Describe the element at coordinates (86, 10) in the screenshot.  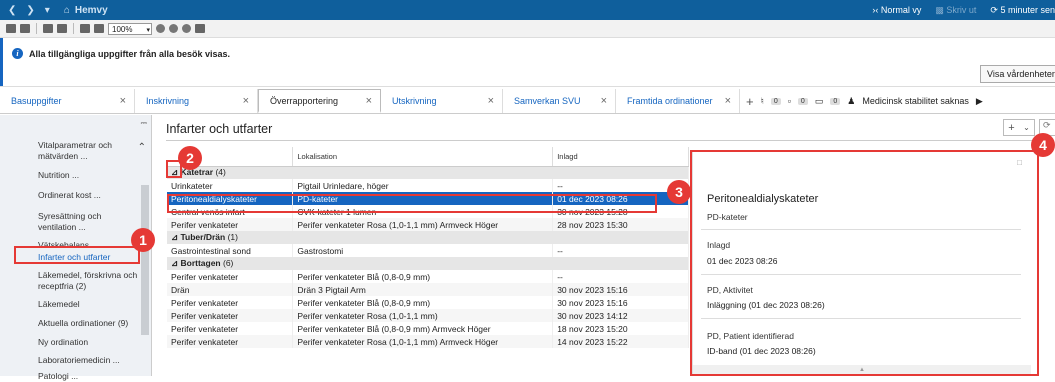
I see `home-button: ⌂ Hemvy` at that location.